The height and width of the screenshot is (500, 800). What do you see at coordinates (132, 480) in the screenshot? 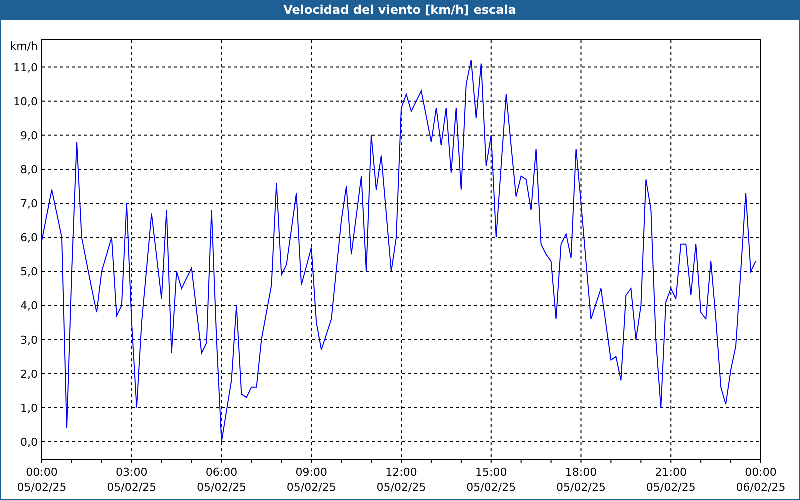
I see `x-tick-label: 03:00 05/02/25` at bounding box center [132, 480].